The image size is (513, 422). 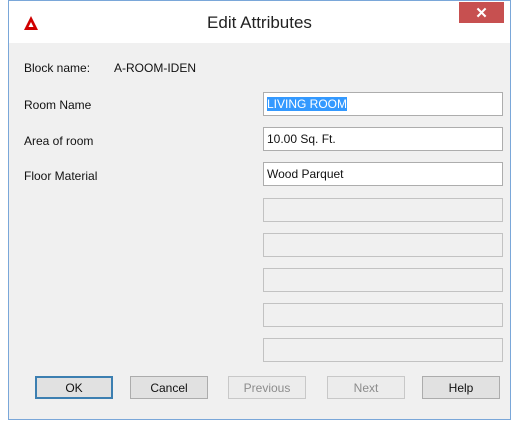 I want to click on attribute-field-room-name: LIVING ROOM, so click(x=383, y=104).